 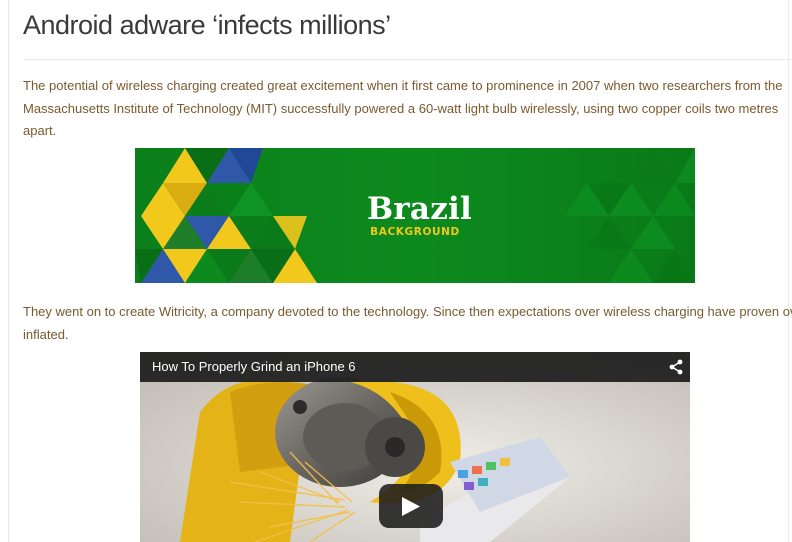 What do you see at coordinates (8, 271) in the screenshot?
I see `content-left-border` at bounding box center [8, 271].